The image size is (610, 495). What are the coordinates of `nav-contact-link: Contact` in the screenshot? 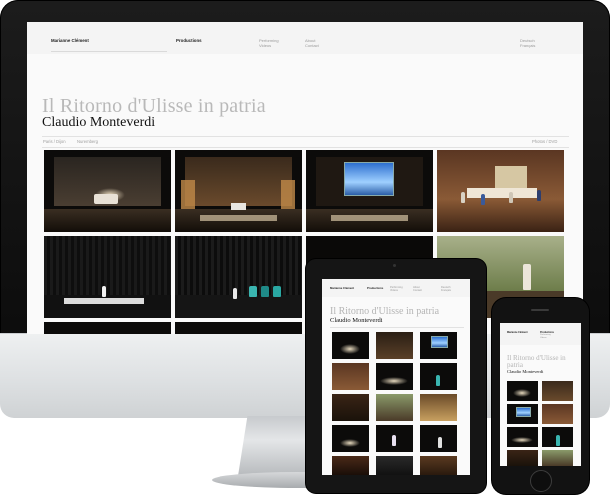 It's located at (312, 45).